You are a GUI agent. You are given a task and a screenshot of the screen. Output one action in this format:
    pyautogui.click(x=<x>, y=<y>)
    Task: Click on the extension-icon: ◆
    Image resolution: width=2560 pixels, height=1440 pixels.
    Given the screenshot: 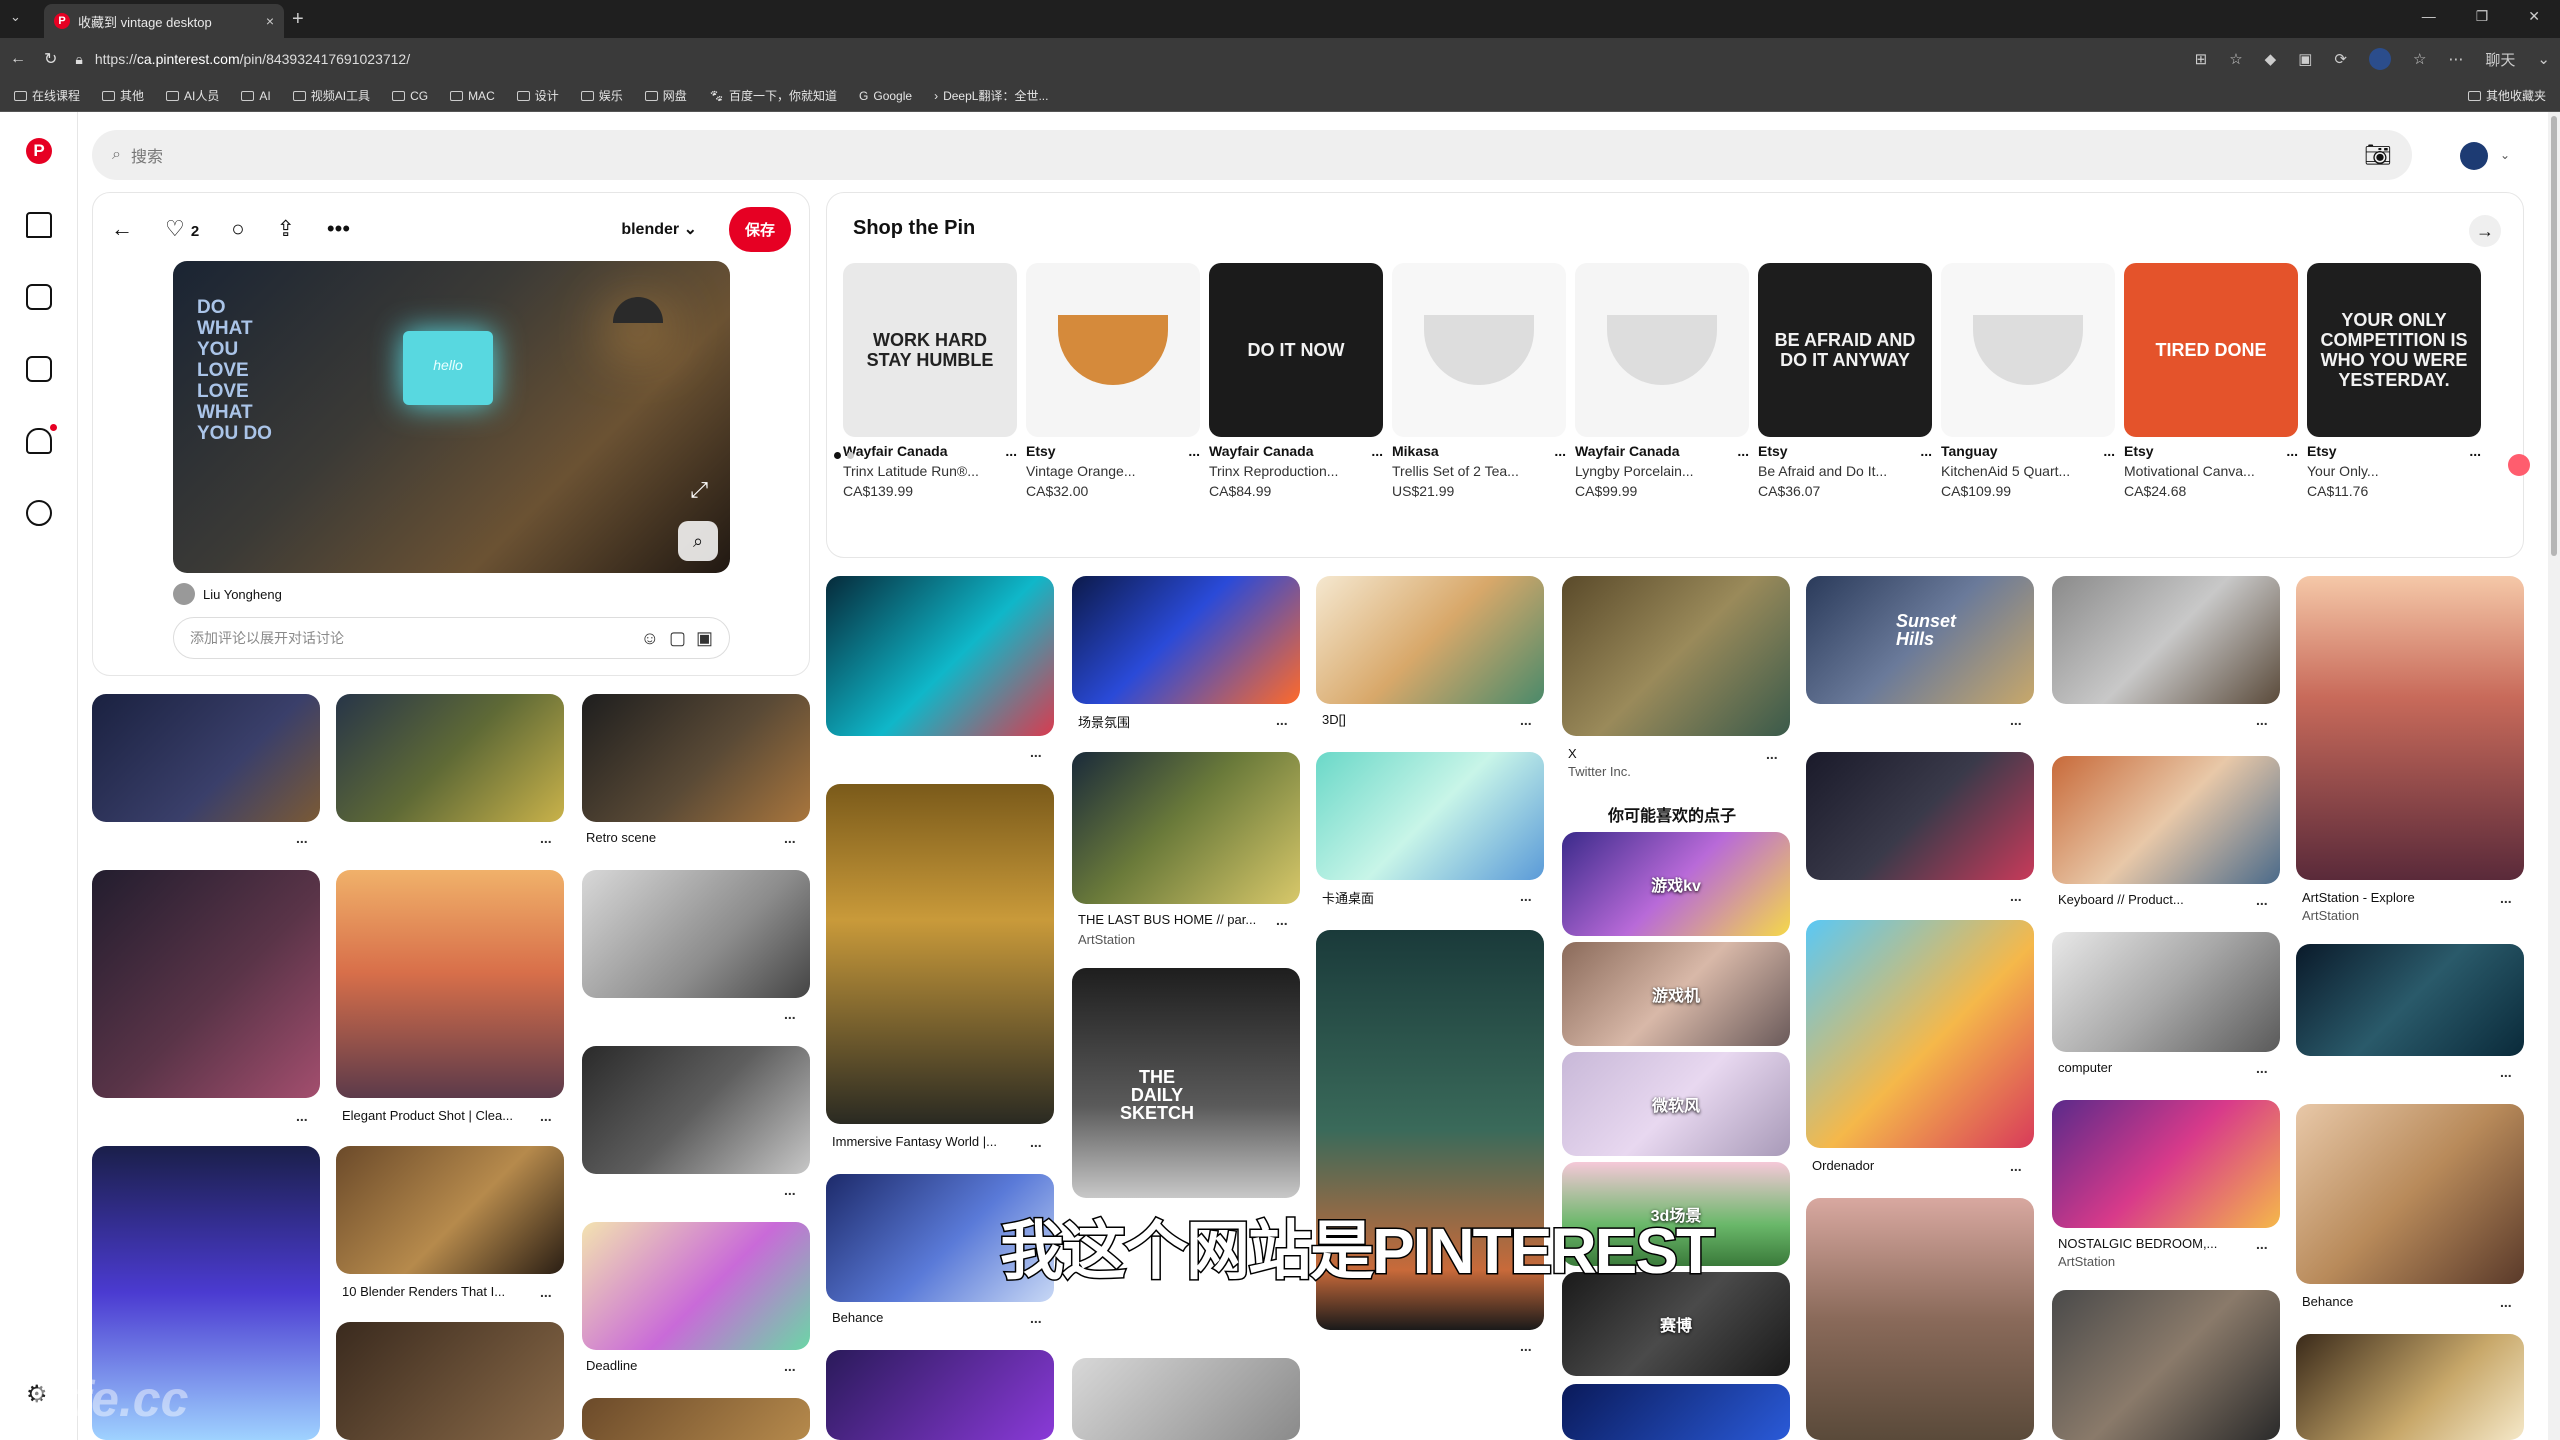 What is the action you would take?
    pyautogui.click(x=2271, y=59)
    